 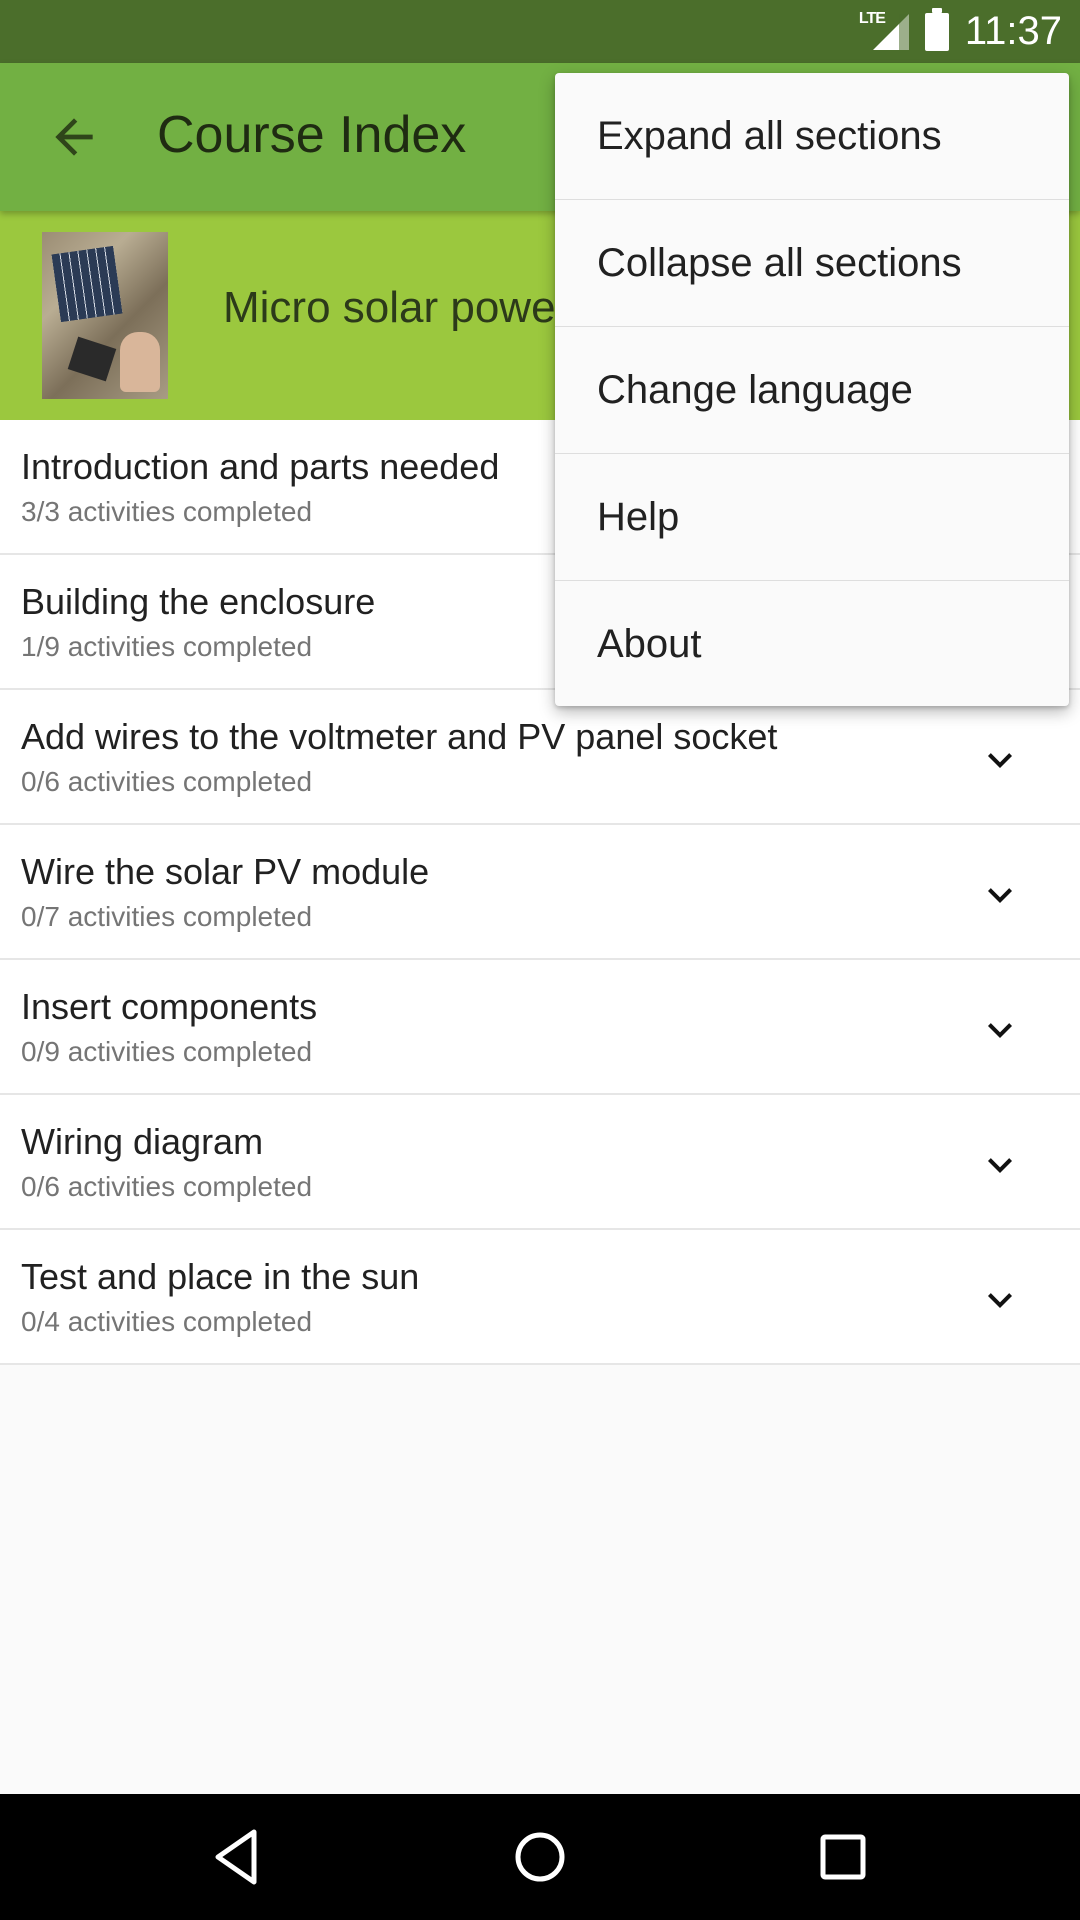 I want to click on menu-item-change-language: Change language, so click(x=812, y=390).